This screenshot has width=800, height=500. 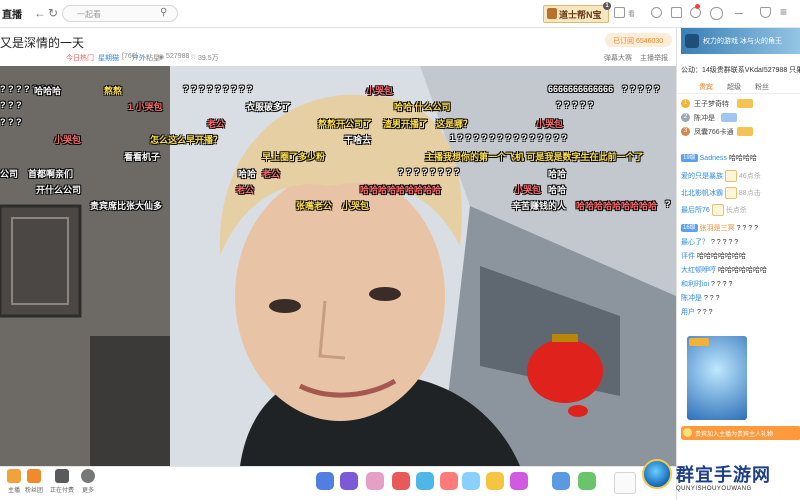 I want to click on face, so click(x=340, y=296).